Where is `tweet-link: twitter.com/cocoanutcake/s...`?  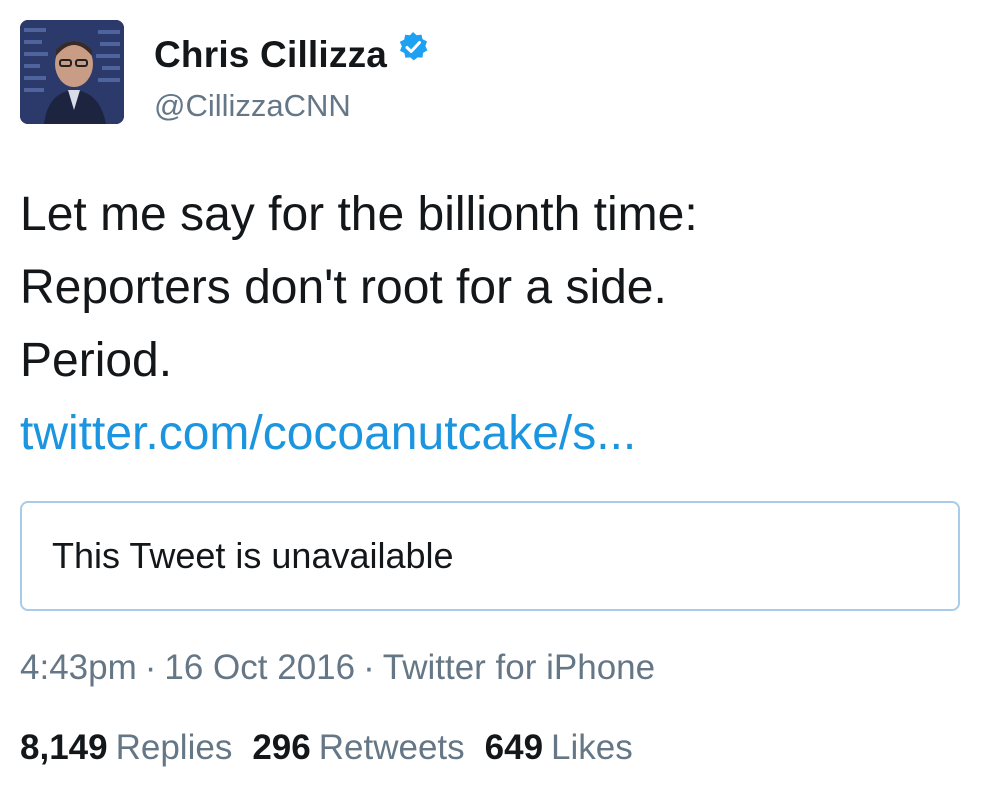 tweet-link: twitter.com/cocoanutcake/s... is located at coordinates (328, 433).